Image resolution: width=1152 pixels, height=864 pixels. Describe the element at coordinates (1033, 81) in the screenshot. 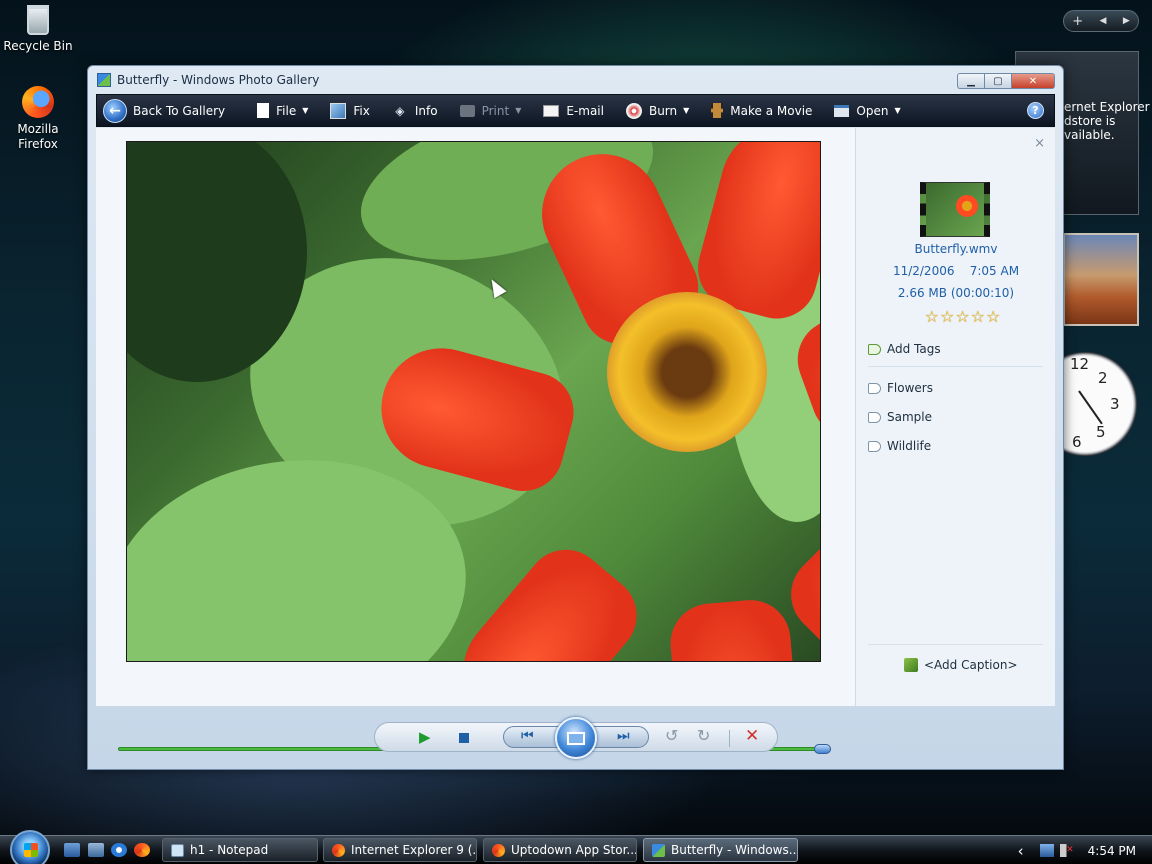

I see `close-button: ✕` at that location.